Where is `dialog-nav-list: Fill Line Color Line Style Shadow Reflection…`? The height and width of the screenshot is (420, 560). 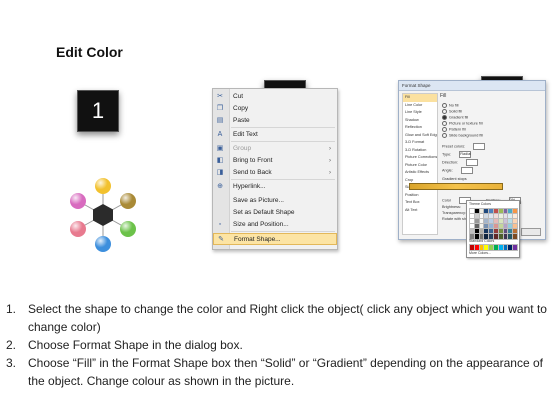 dialog-nav-list: Fill Line Color Line Style Shadow Reflection… is located at coordinates (420, 164).